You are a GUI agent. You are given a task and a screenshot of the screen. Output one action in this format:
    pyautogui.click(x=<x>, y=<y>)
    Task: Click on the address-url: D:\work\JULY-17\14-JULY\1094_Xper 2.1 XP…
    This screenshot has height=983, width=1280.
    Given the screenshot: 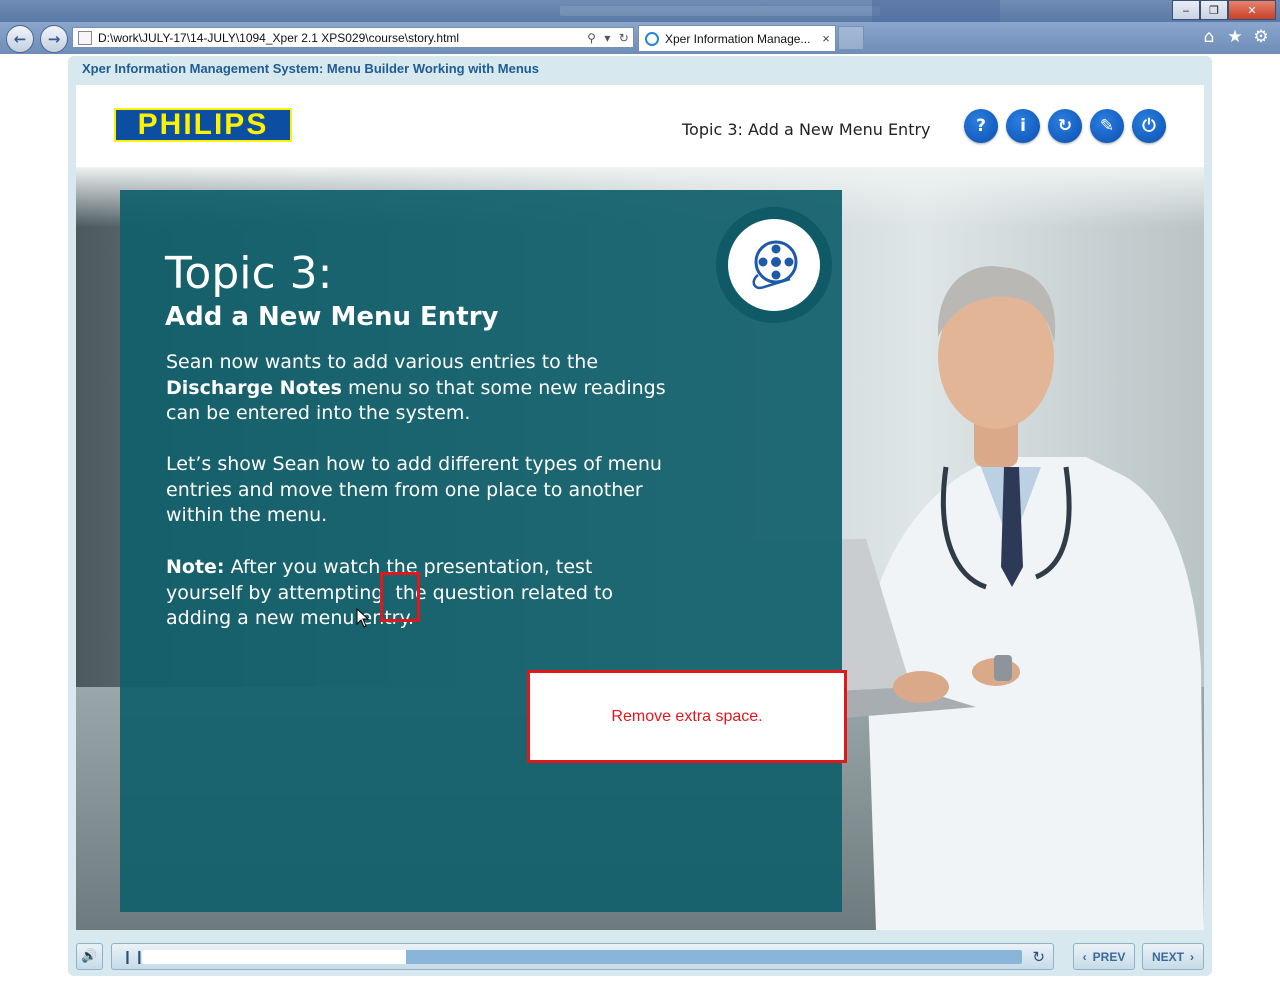 What is the action you would take?
    pyautogui.click(x=340, y=38)
    